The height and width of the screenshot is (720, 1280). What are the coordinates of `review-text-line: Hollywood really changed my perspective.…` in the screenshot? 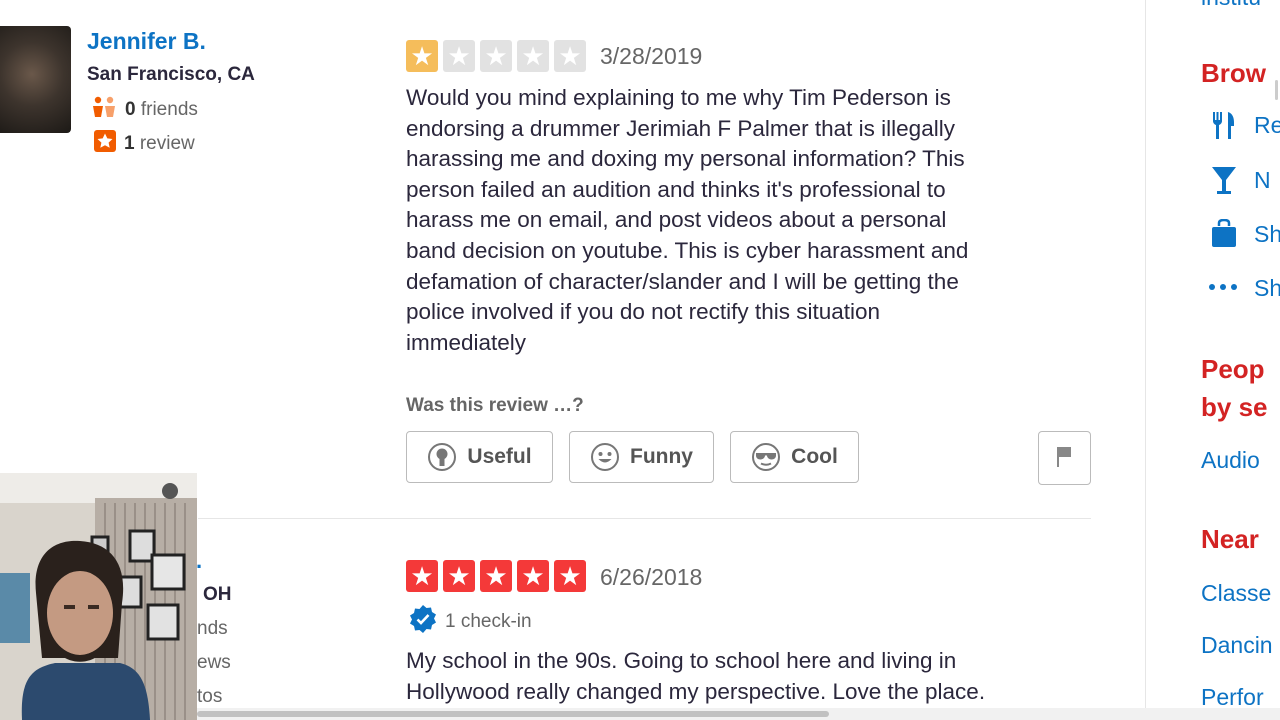 It's located at (696, 691).